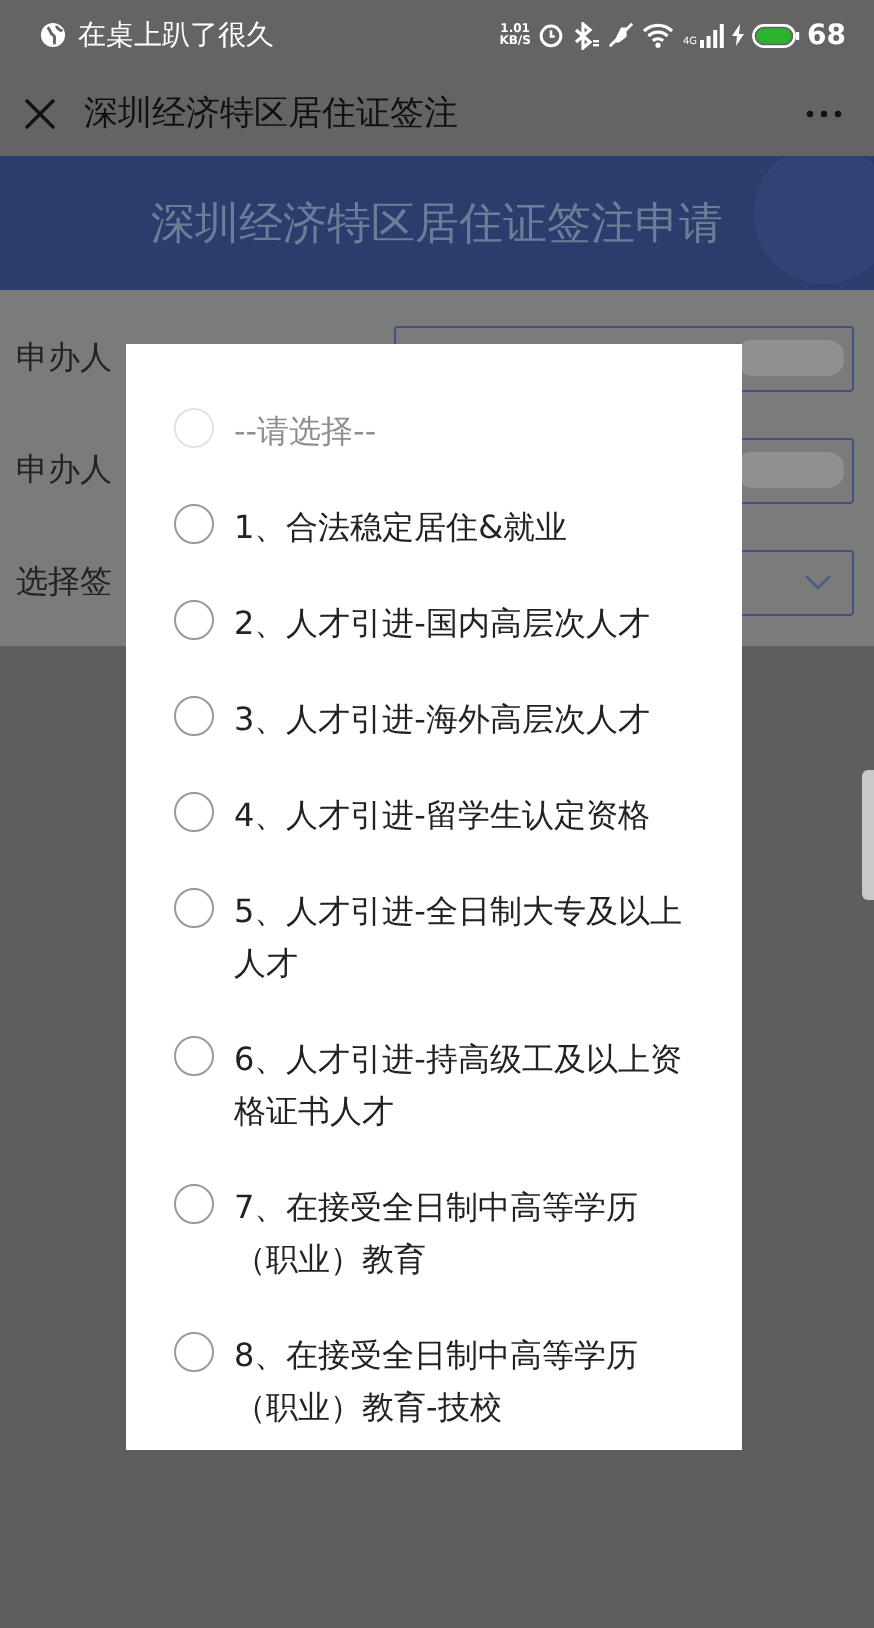  I want to click on more-icon, so click(824, 113).